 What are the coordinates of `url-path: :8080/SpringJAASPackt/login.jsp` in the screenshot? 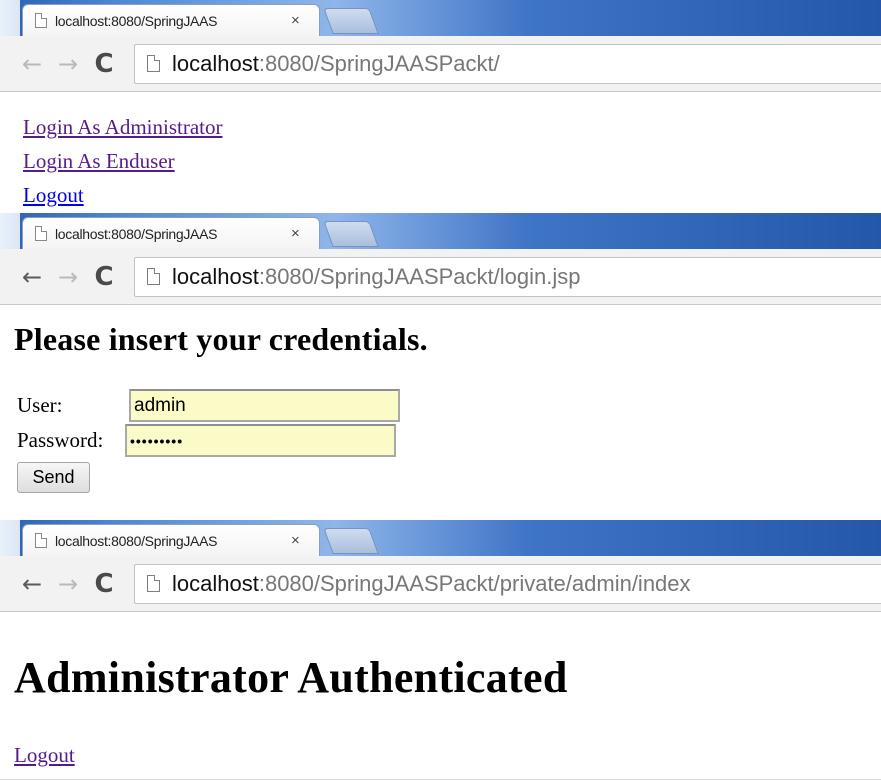 It's located at (419, 276).